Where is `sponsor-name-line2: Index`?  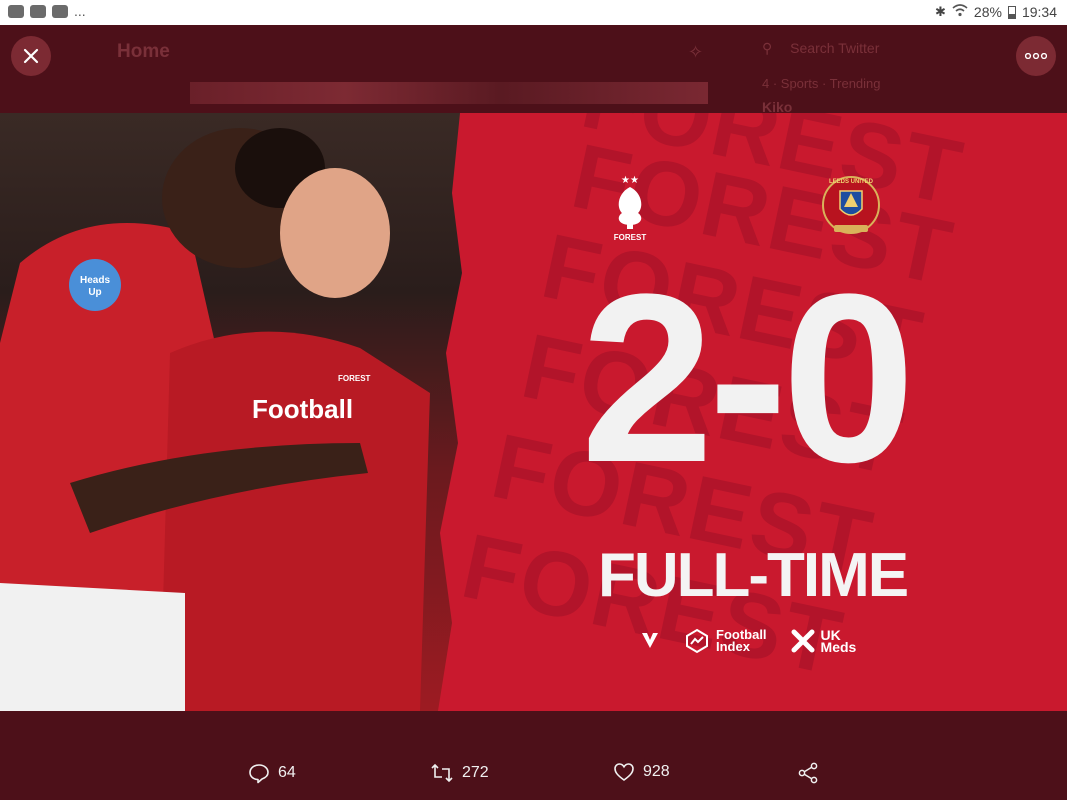 sponsor-name-line2: Index is located at coordinates (733, 646).